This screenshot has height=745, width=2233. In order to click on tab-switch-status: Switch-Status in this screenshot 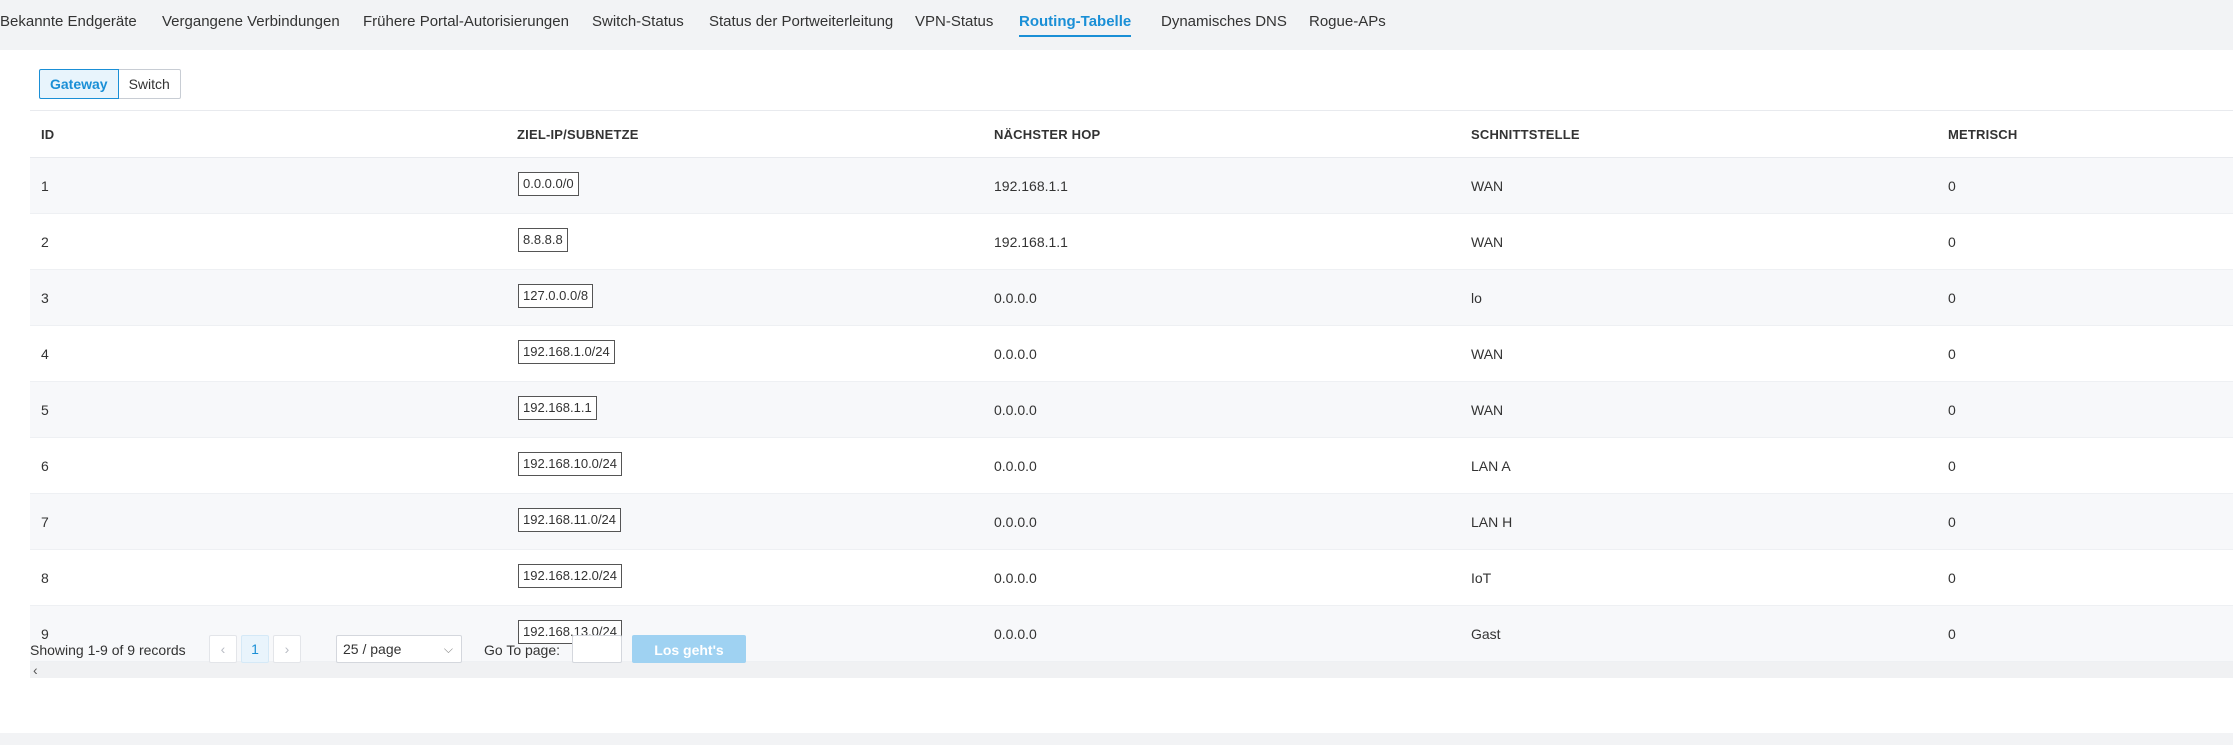, I will do `click(638, 21)`.